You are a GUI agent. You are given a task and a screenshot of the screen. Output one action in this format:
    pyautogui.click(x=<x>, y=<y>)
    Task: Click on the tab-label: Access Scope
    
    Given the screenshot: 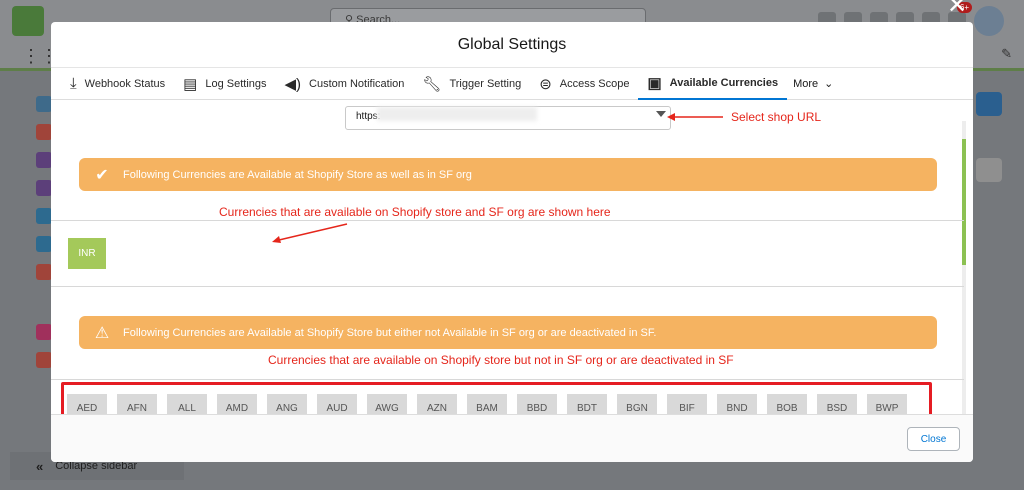 What is the action you would take?
    pyautogui.click(x=594, y=83)
    